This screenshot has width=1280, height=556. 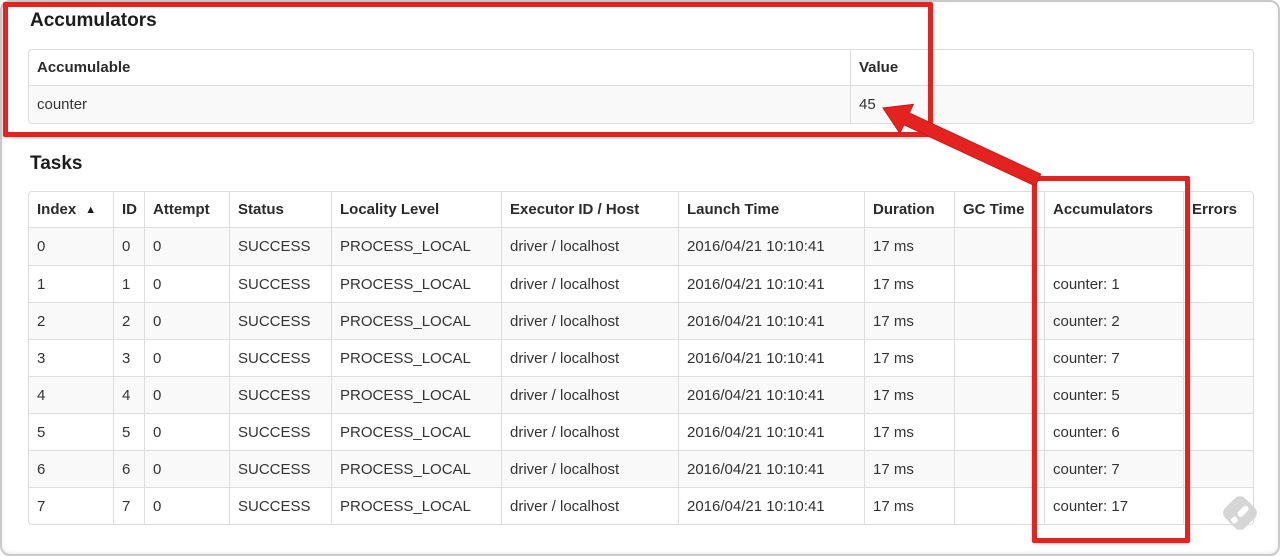 What do you see at coordinates (1113, 210) in the screenshot?
I see `col-header-accumulators: Accumulators` at bounding box center [1113, 210].